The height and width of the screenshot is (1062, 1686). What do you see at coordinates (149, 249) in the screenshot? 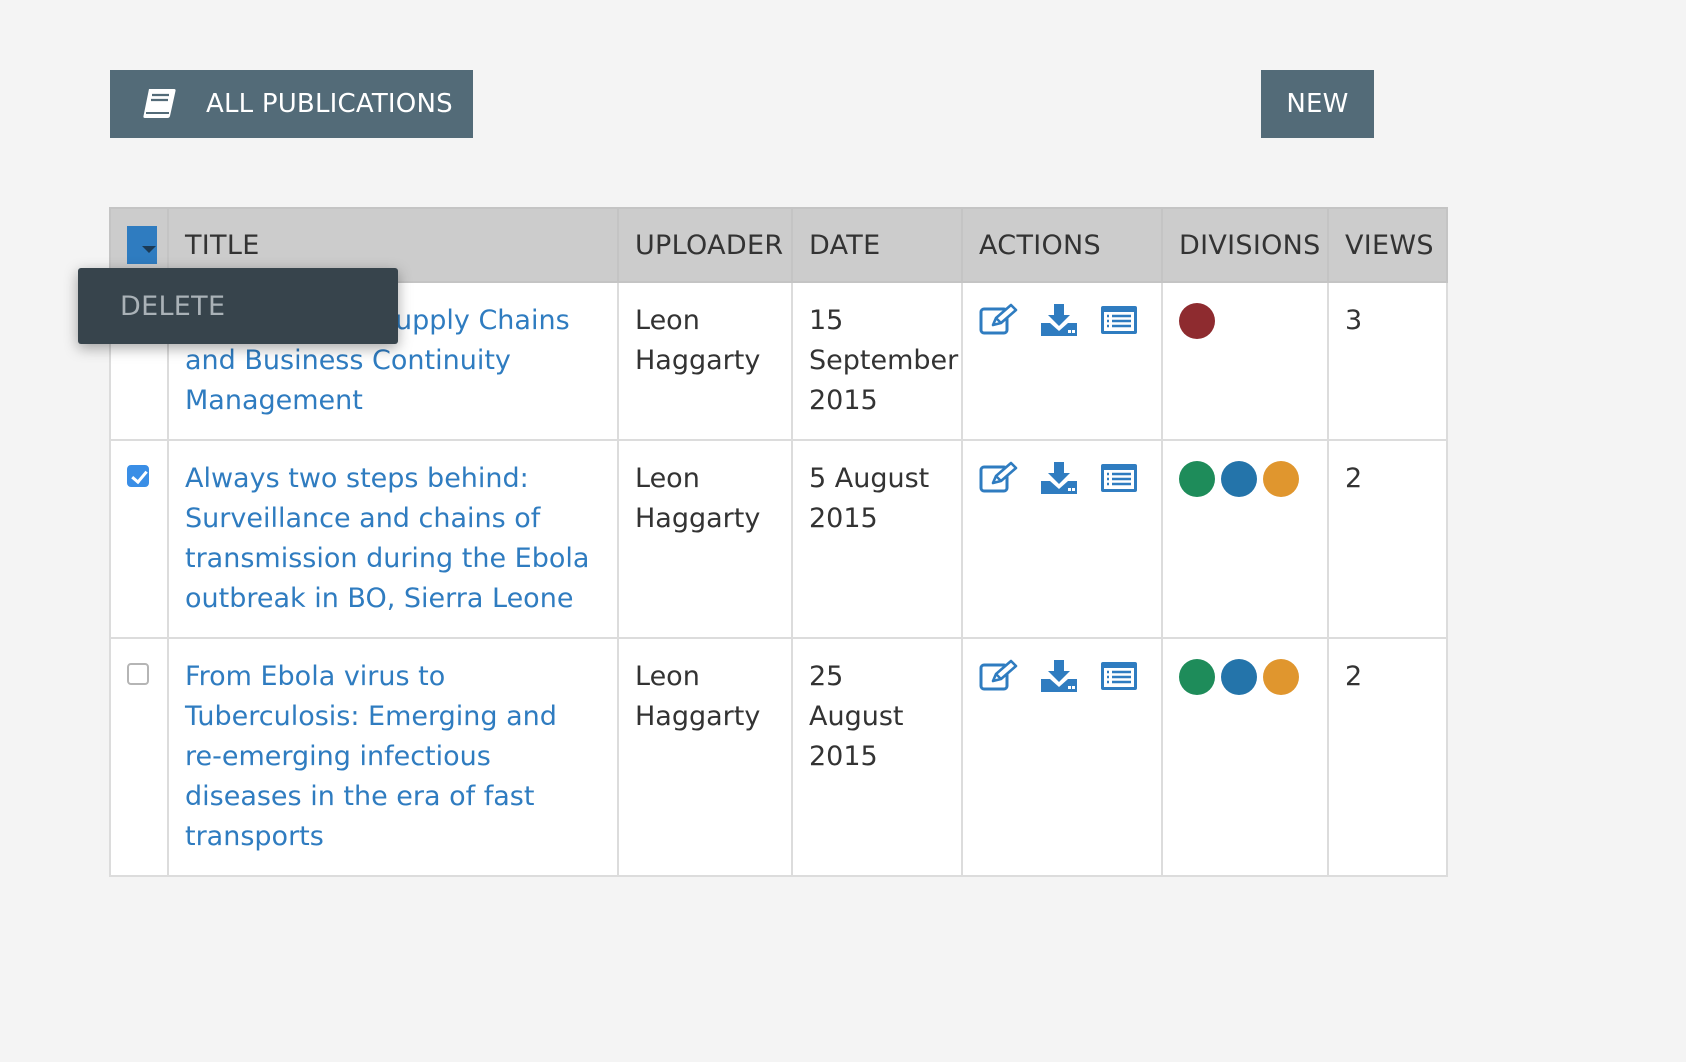
I see `caret-down-icon` at bounding box center [149, 249].